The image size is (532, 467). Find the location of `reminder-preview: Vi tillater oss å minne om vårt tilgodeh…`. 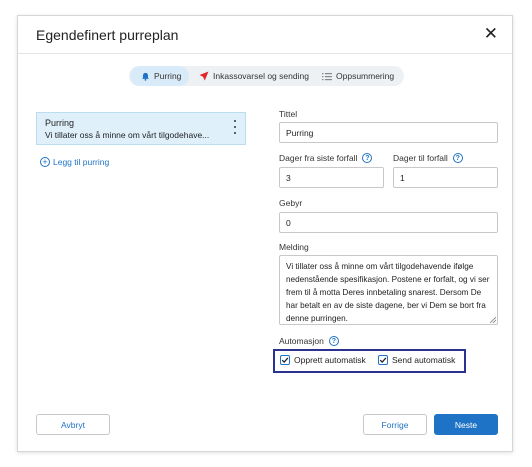

reminder-preview: Vi tillater oss å minne om vårt tilgodeh… is located at coordinates (127, 135).